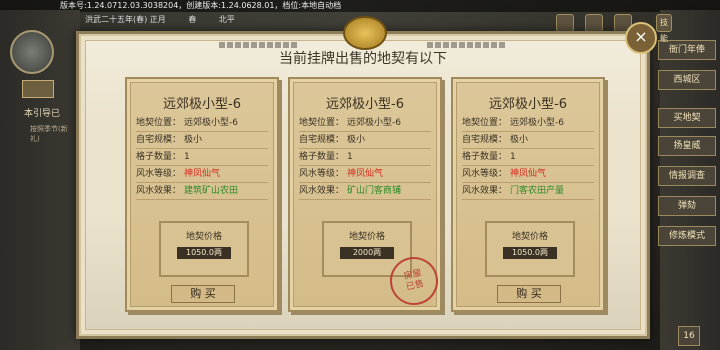  What do you see at coordinates (49, 134) in the screenshot?
I see `guide-subtext: 按照季节(新礼)` at bounding box center [49, 134].